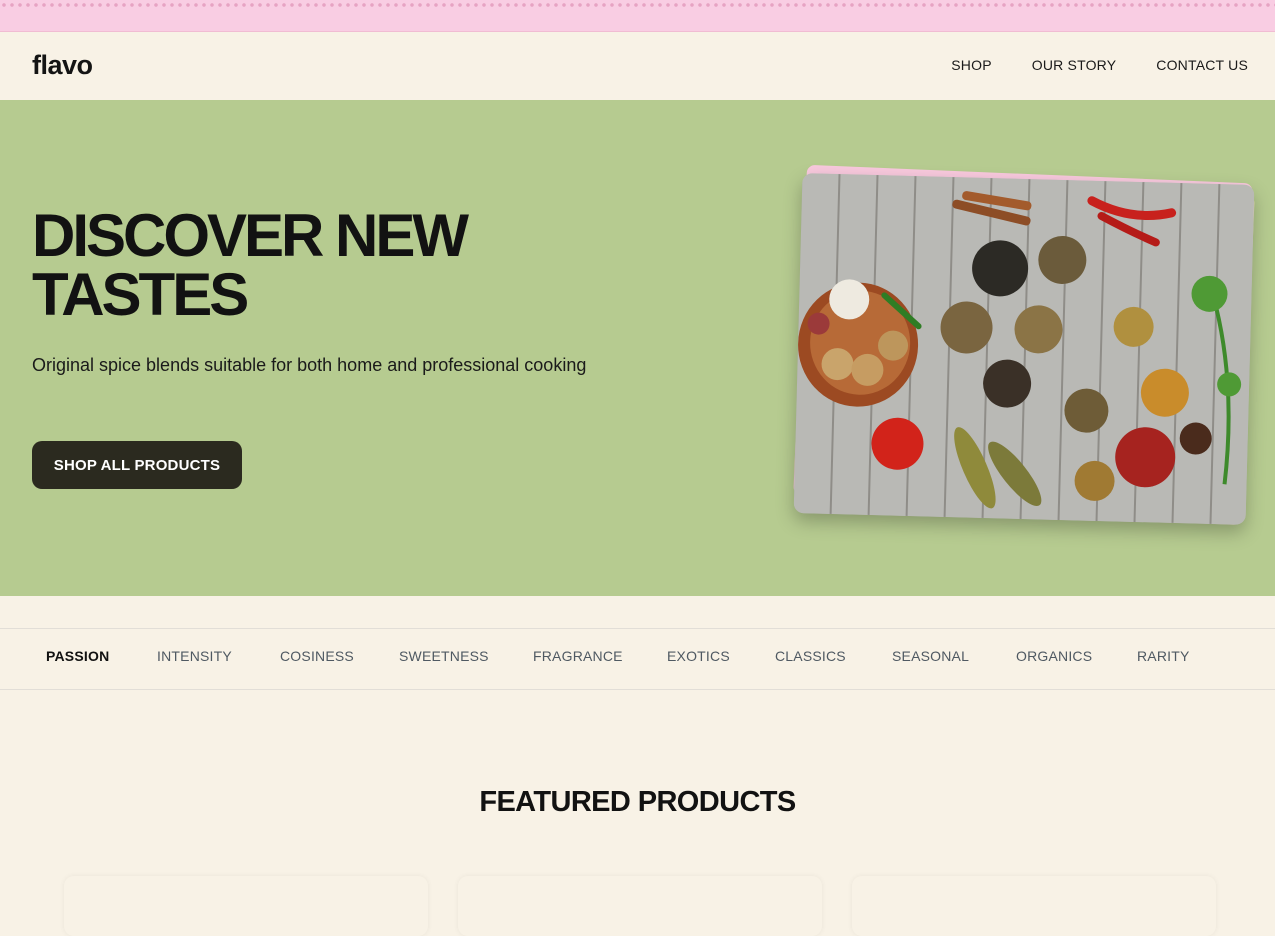  I want to click on tab-exotics: EXOTICS, so click(698, 656).